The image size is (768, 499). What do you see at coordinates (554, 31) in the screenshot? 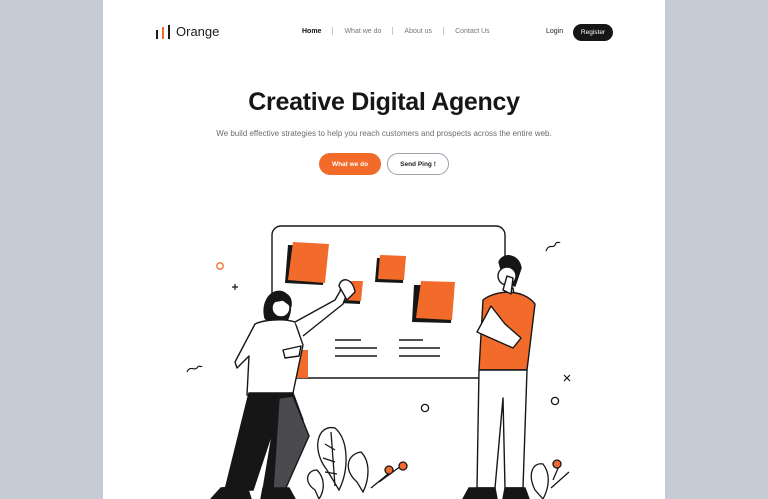
I see `login-link: Login` at bounding box center [554, 31].